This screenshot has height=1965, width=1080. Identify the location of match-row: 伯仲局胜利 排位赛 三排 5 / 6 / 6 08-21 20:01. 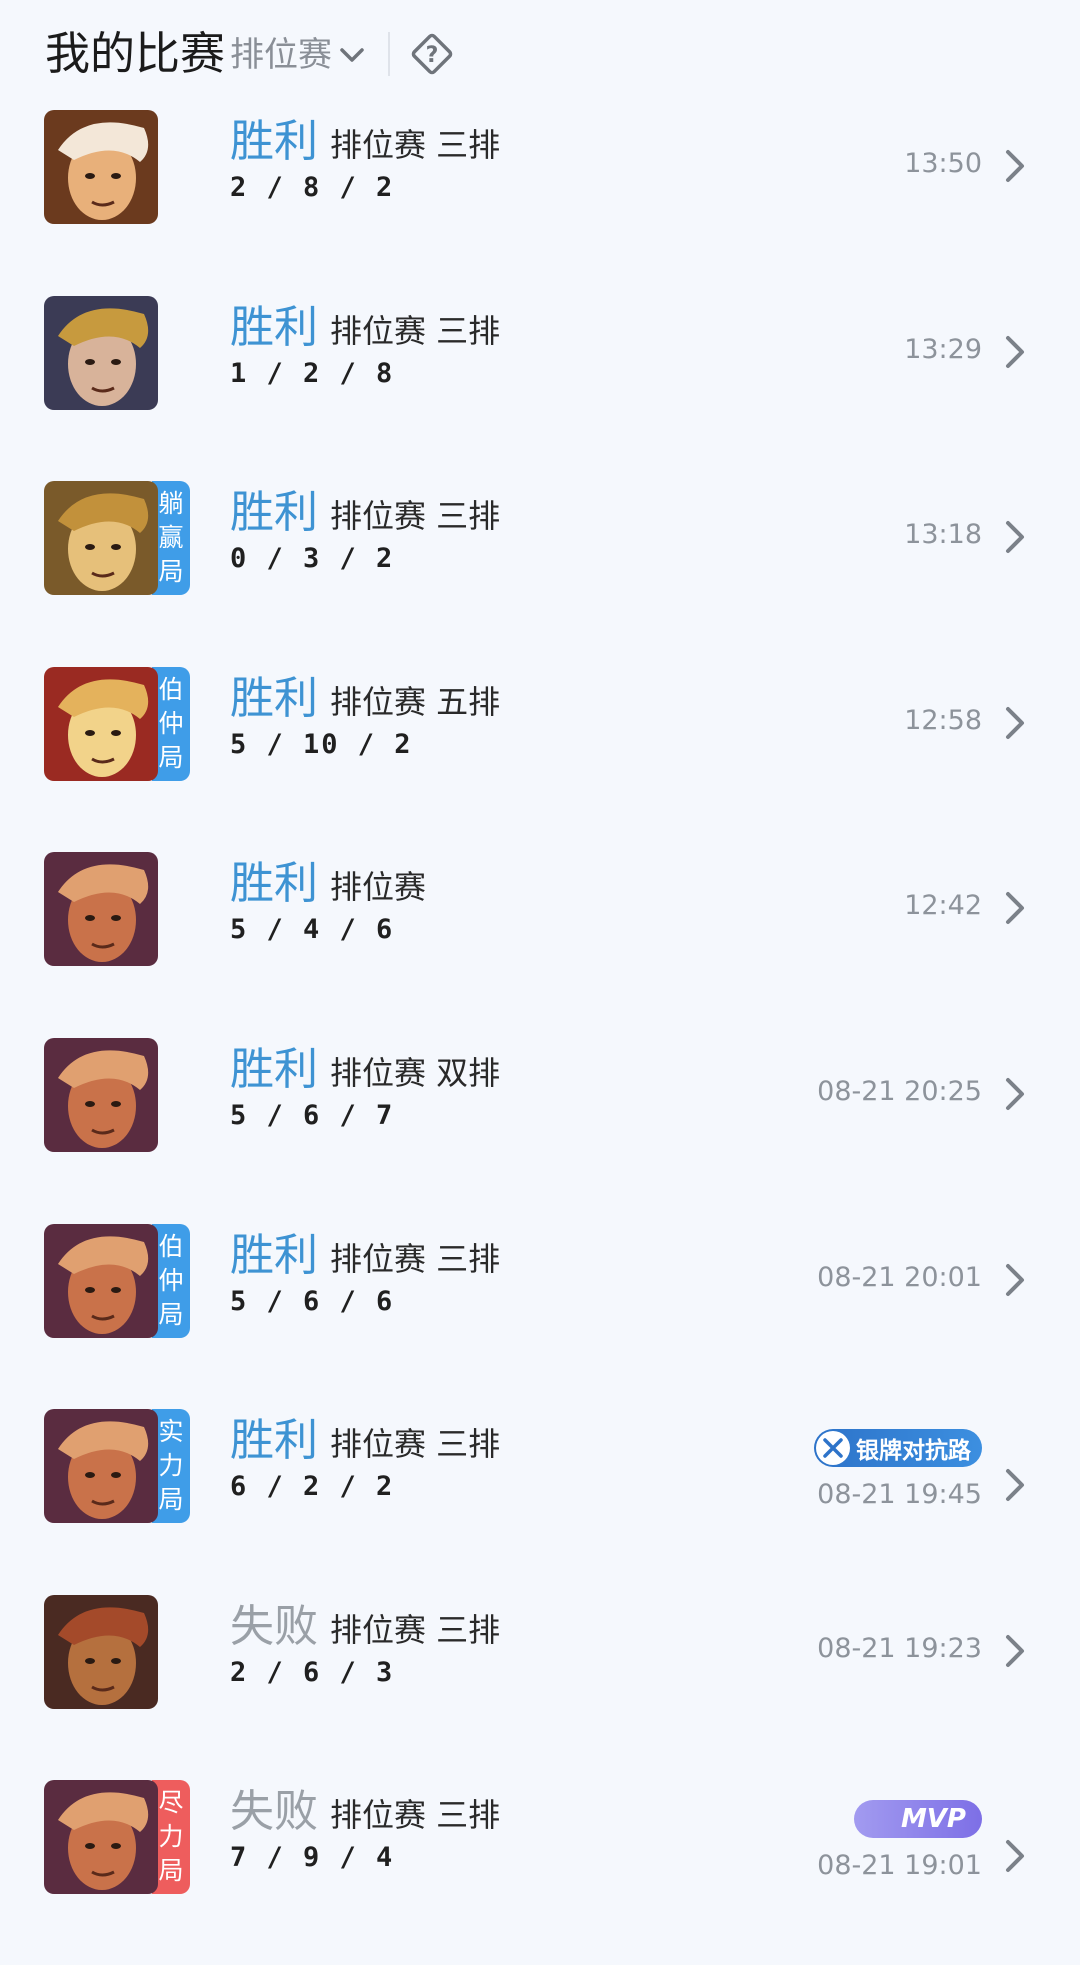
(540, 1316).